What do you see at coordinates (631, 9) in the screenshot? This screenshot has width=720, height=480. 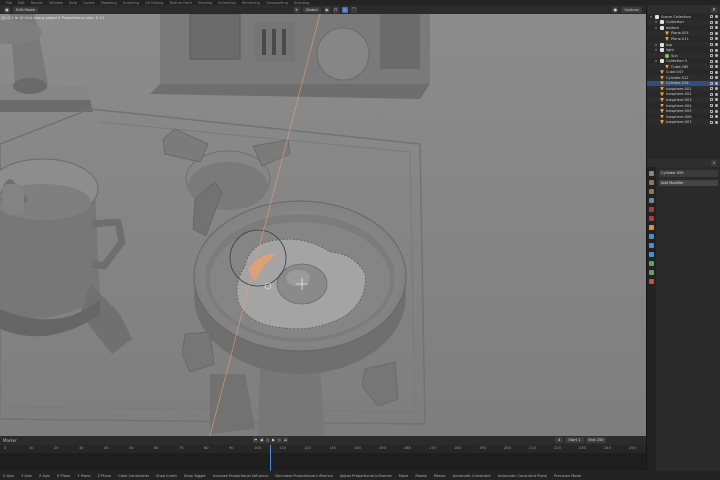 I see `options-dropdown: Options` at bounding box center [631, 9].